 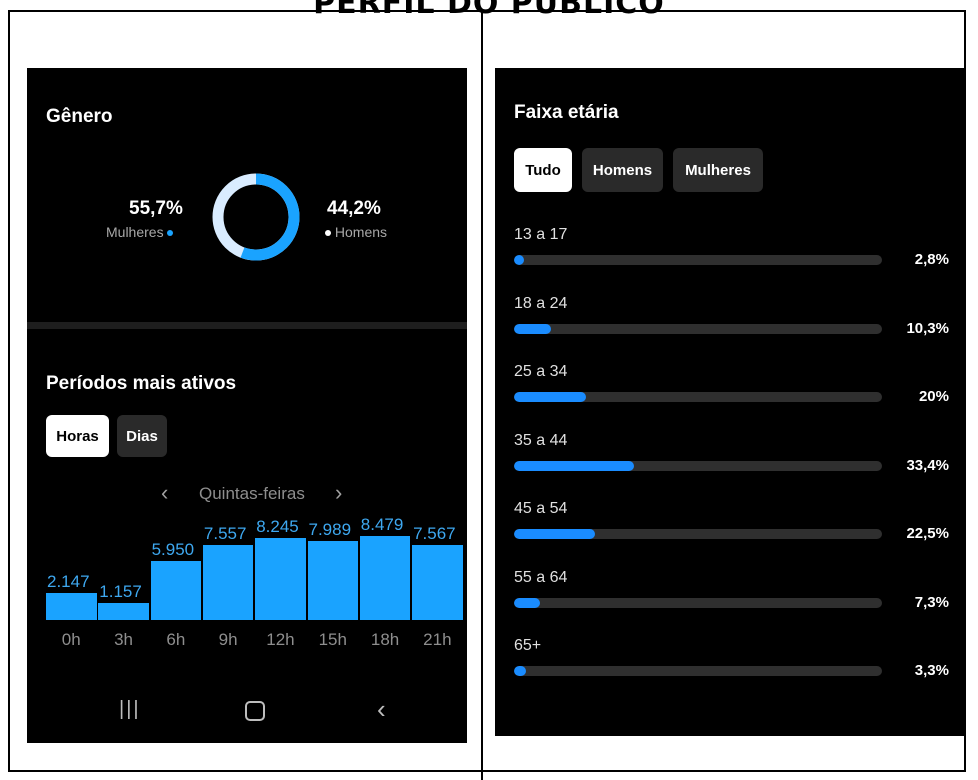 I want to click on chevron-left-icon: ‹, so click(x=164, y=493).